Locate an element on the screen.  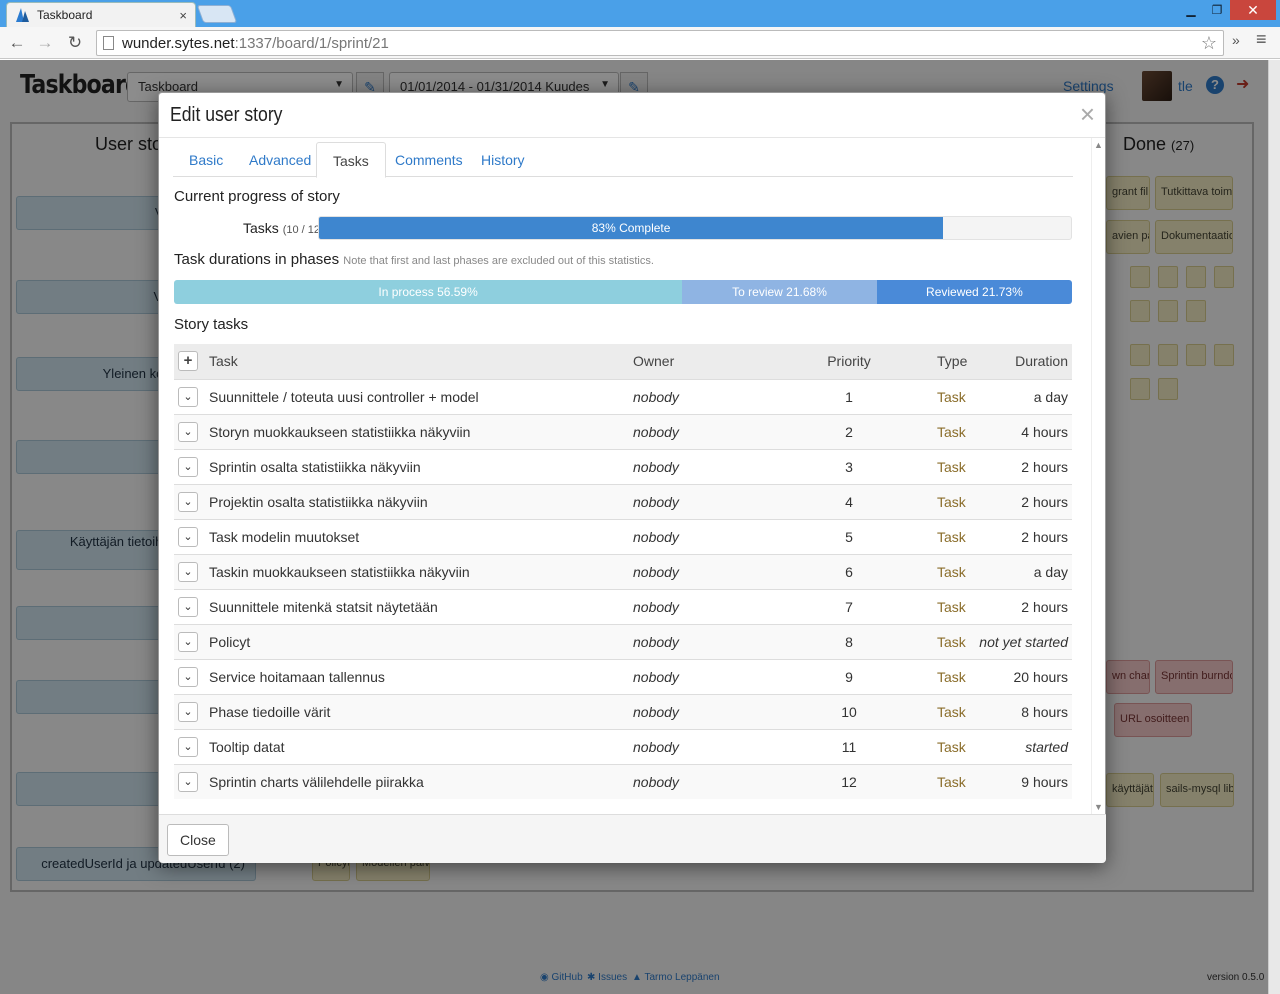
task-name: Policyt is located at coordinates (230, 642).